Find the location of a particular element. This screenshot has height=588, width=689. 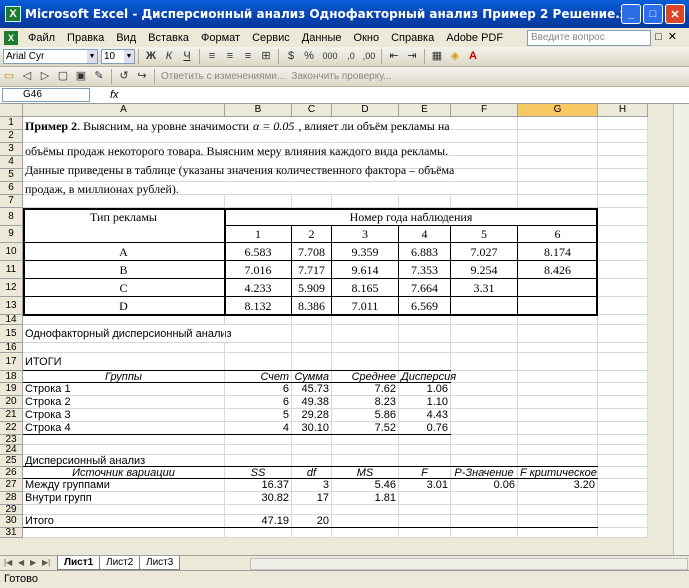

align-left-icon: ≡ is located at coordinates (212, 56).